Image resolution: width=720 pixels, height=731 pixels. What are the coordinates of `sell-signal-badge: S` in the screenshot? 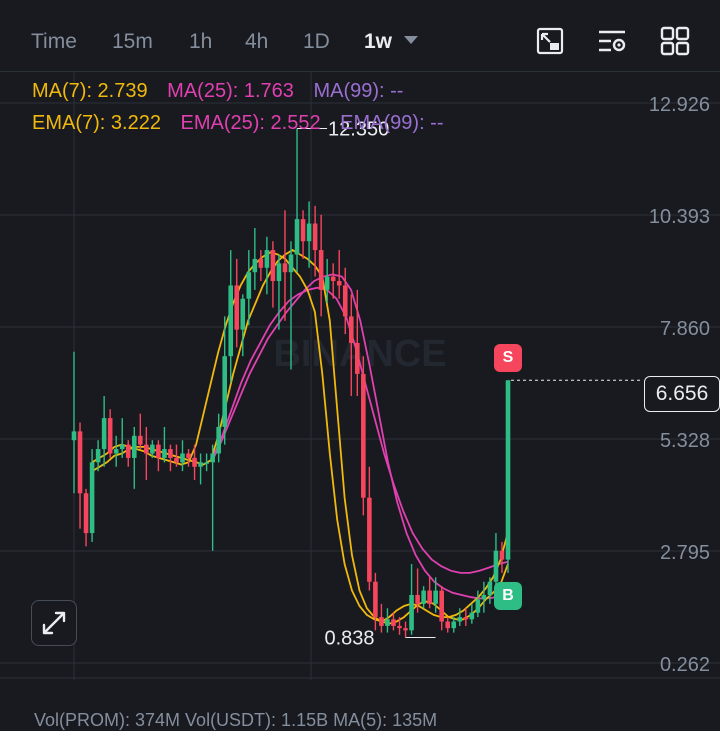 It's located at (508, 358).